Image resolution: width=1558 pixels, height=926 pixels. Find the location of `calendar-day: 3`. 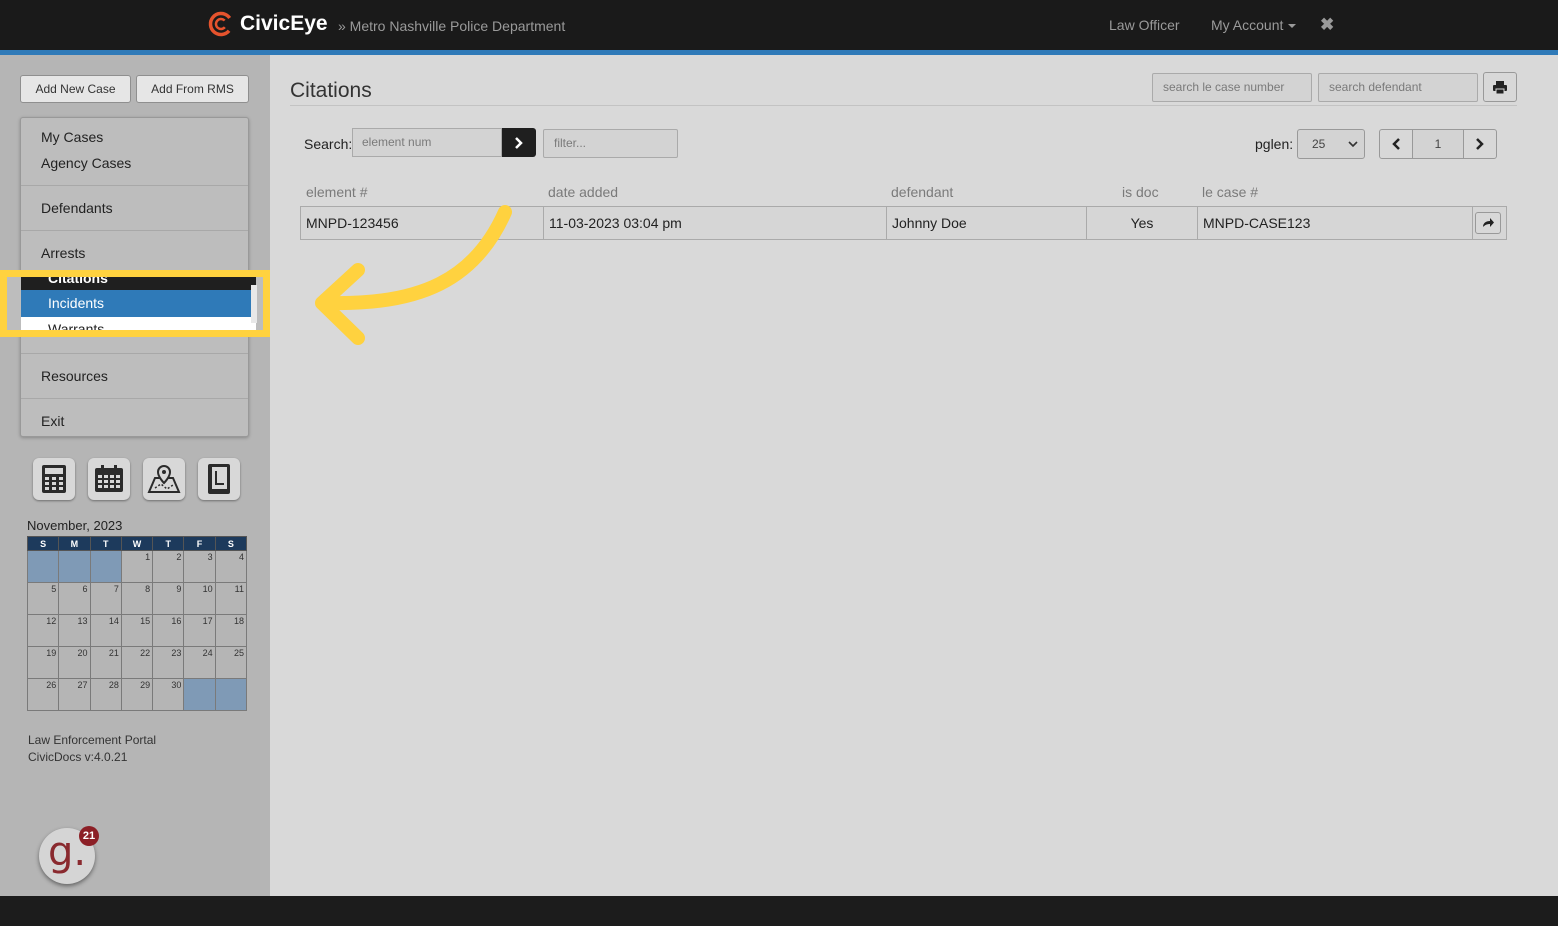

calendar-day: 3 is located at coordinates (199, 566).